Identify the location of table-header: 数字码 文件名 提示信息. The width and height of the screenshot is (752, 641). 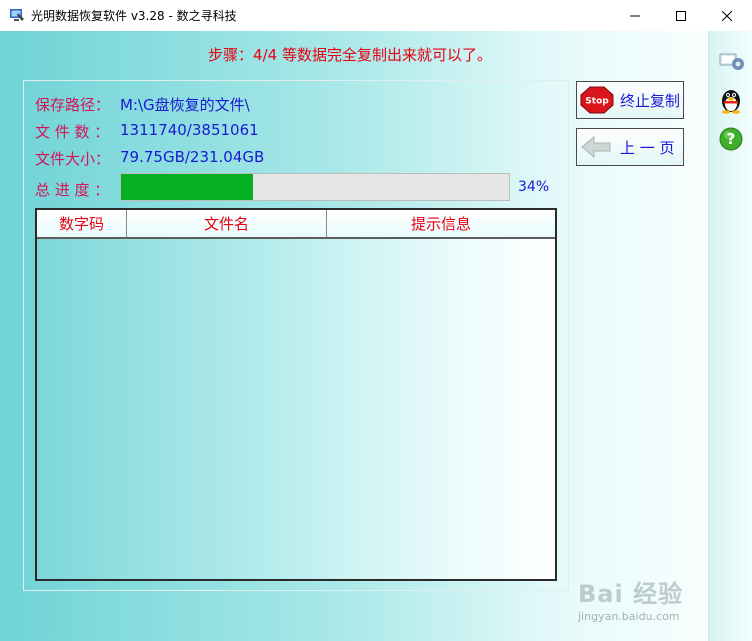
(296, 224).